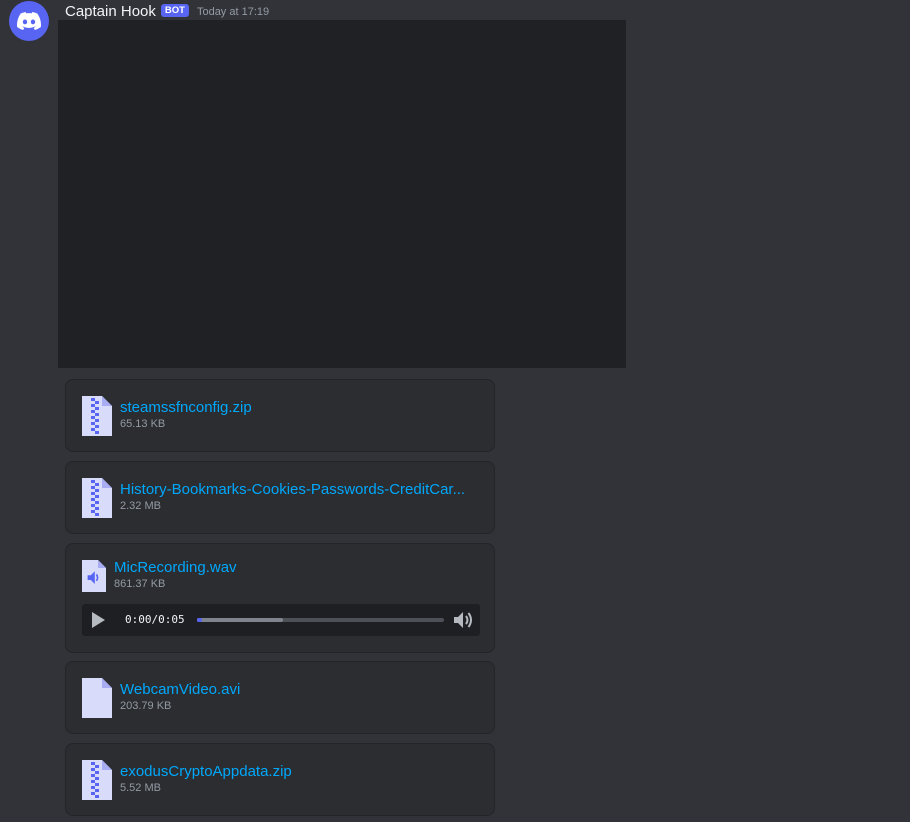 This screenshot has height=822, width=910. Describe the element at coordinates (280, 415) in the screenshot. I see `file-attachment: steamssfnconfig.zip 65.13 KB` at that location.